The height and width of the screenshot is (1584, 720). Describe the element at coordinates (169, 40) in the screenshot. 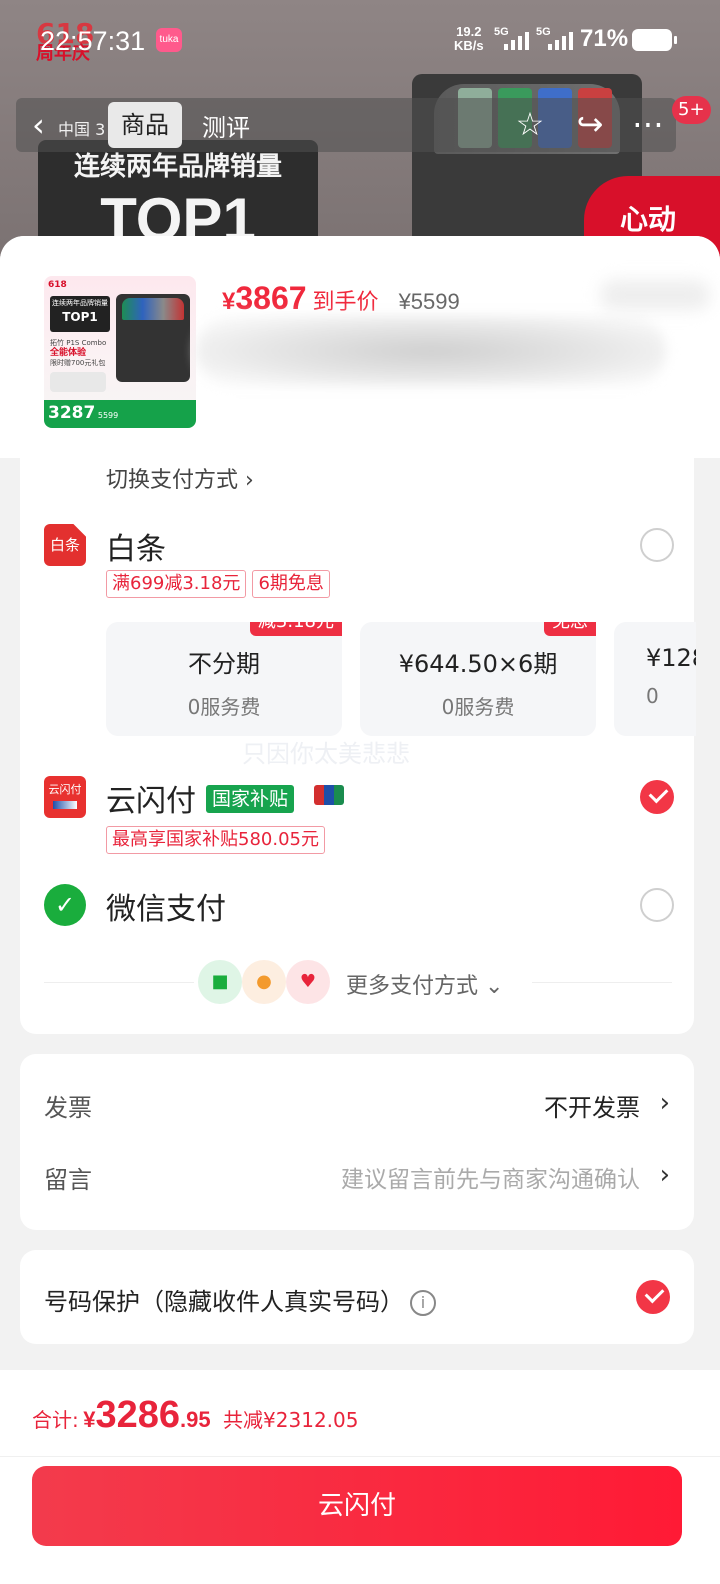

I see `app-notification-icon: tuka` at that location.